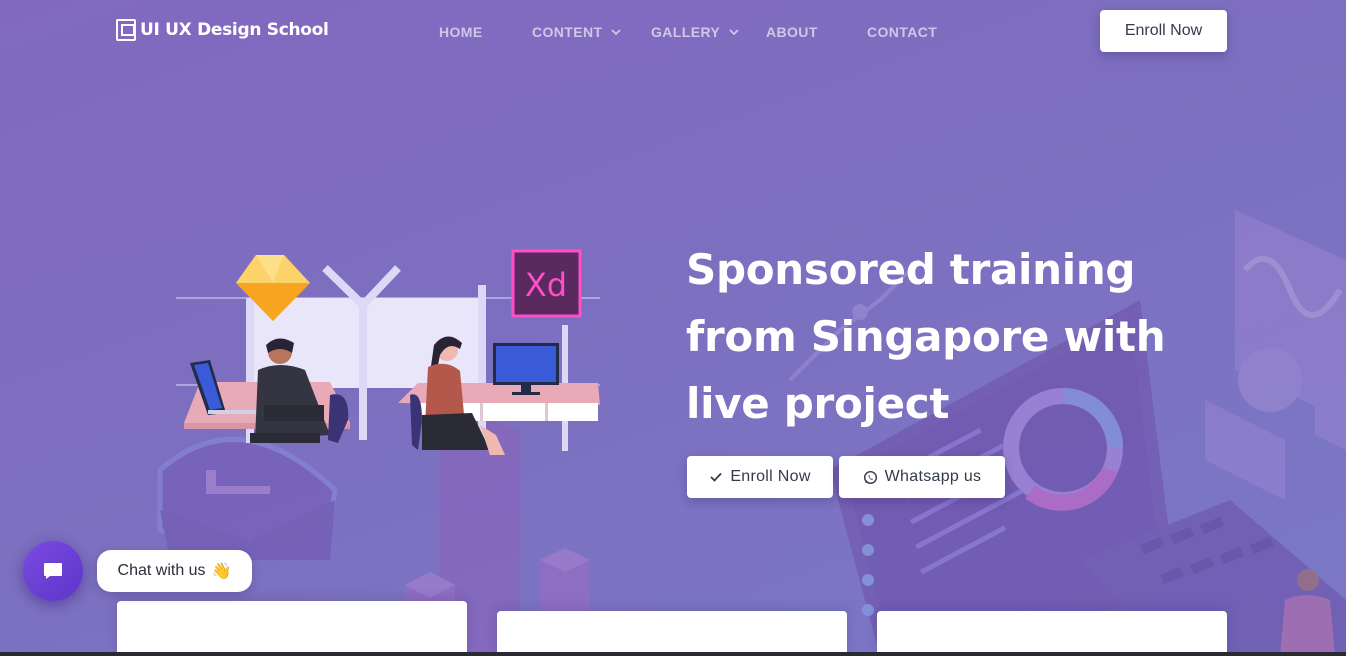 Image resolution: width=1346 pixels, height=656 pixels. Describe the element at coordinates (1163, 31) in the screenshot. I see `enroll-now-button-header: Enroll Now` at that location.